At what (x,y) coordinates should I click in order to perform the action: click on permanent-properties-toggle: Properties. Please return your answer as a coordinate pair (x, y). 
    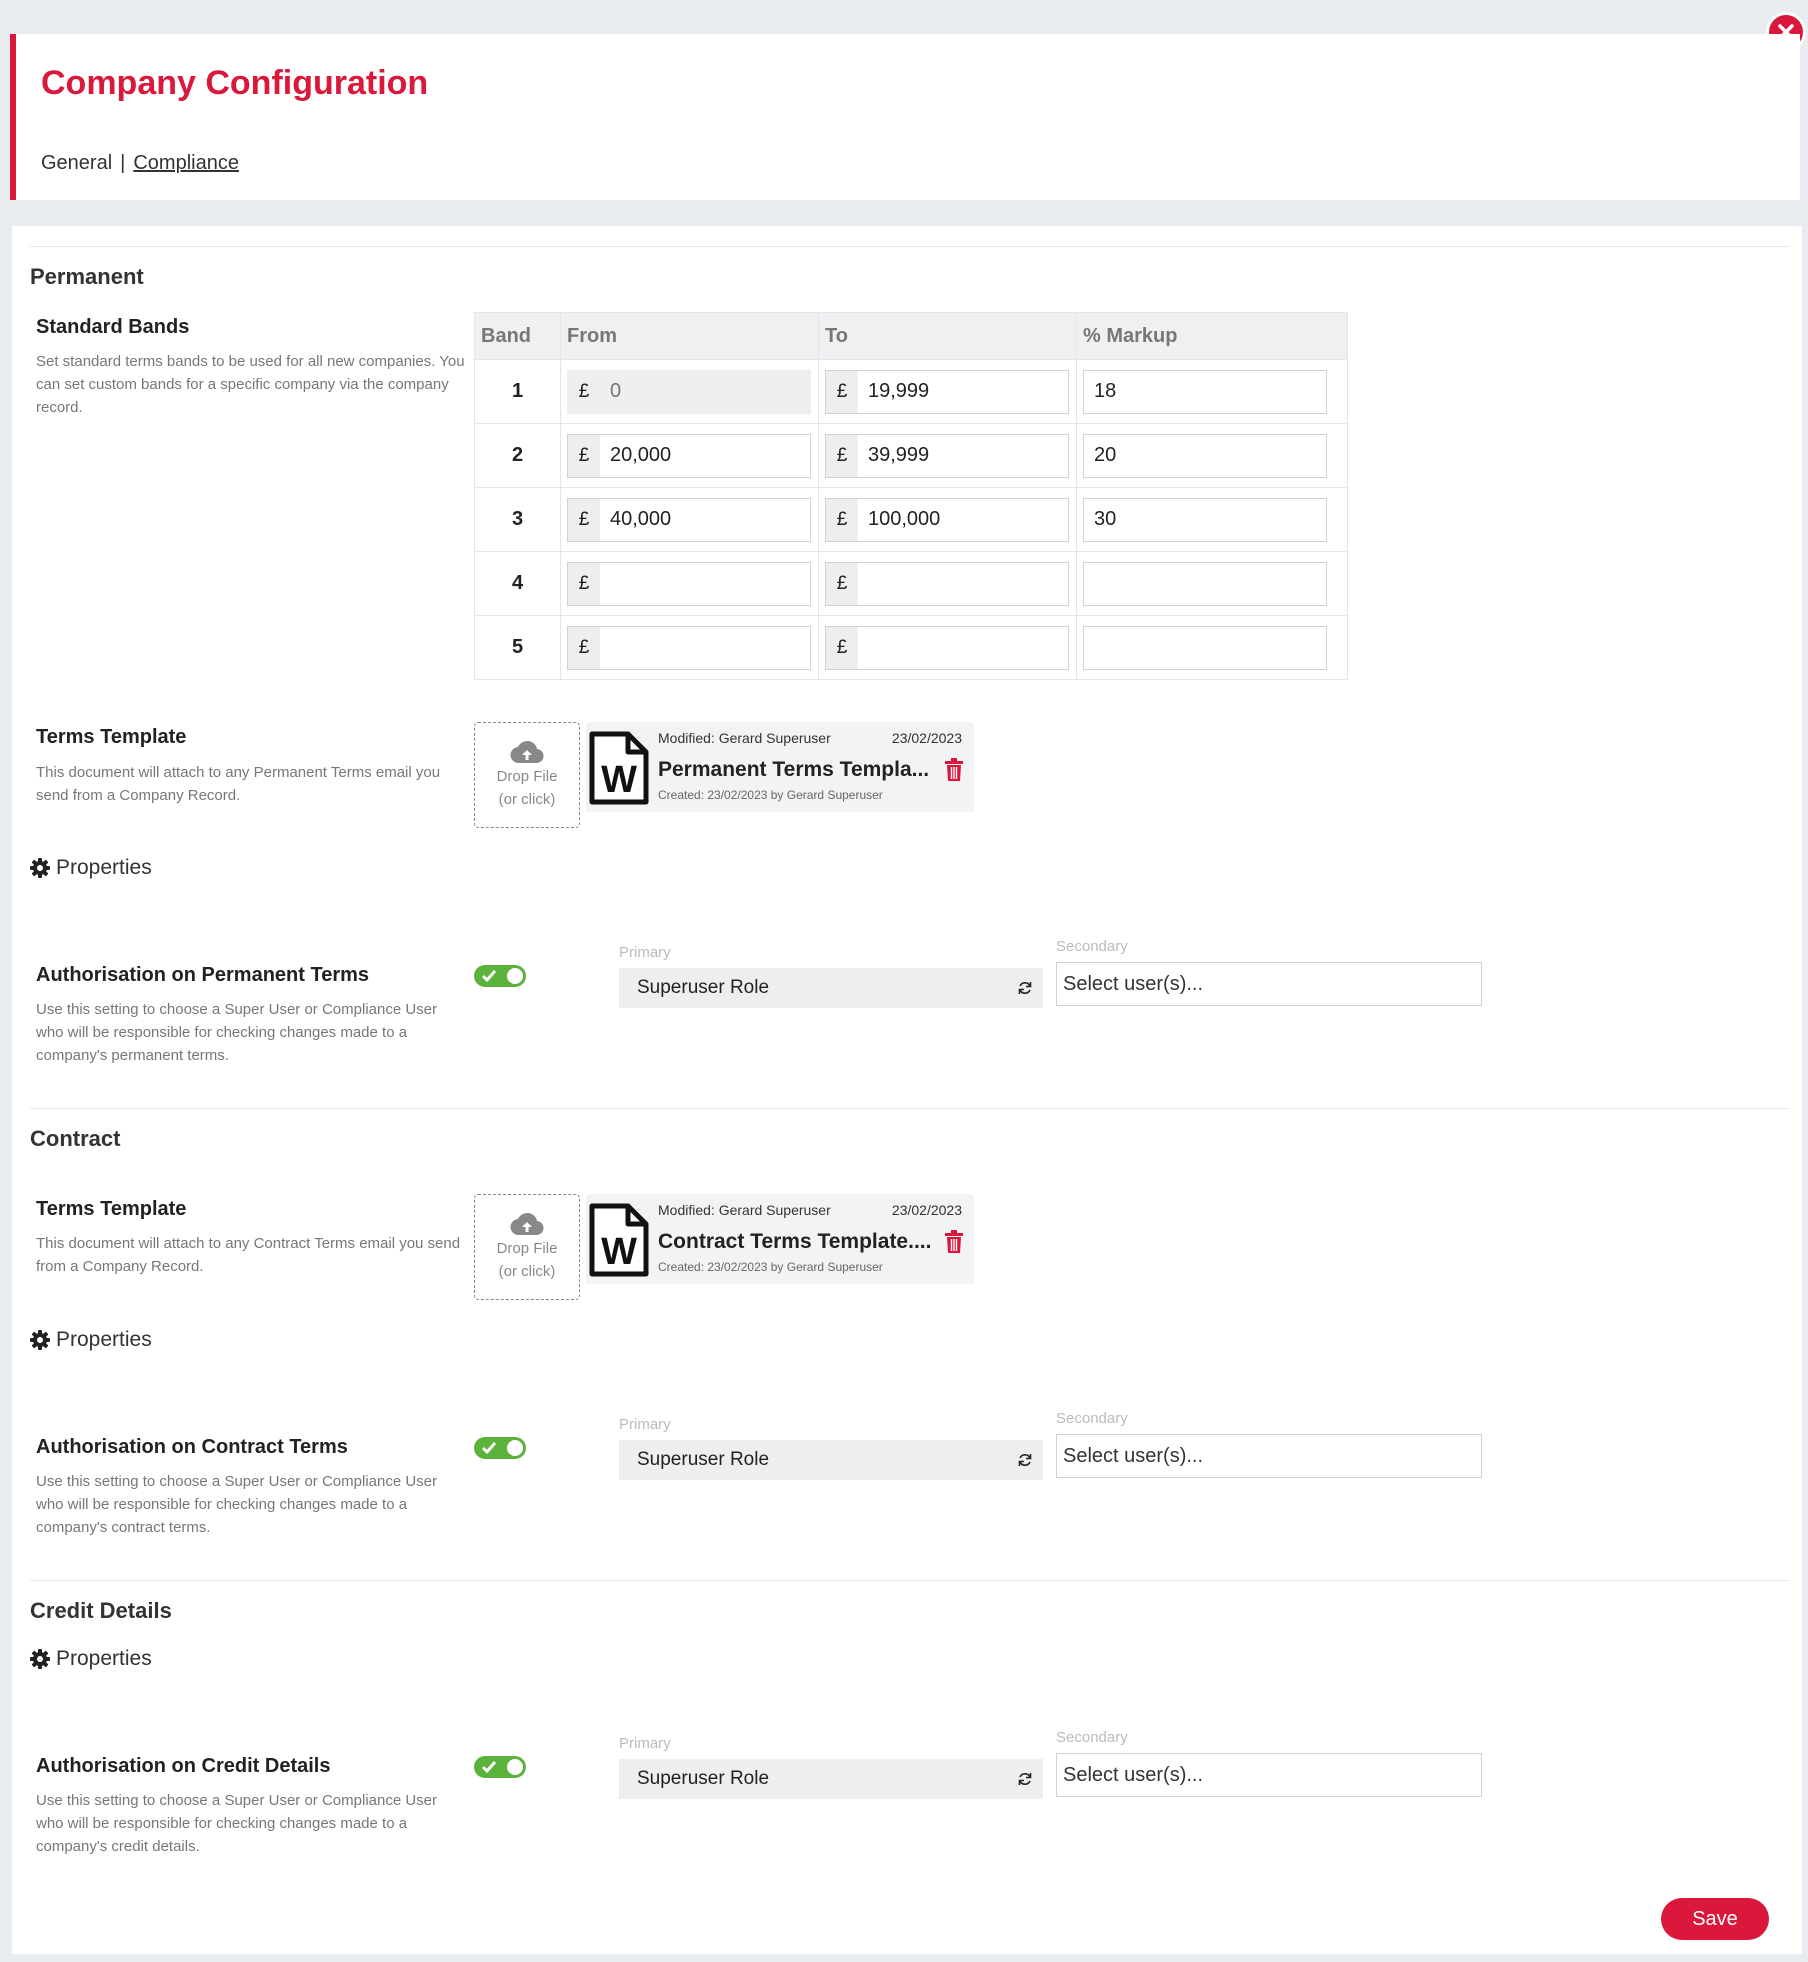
    Looking at the image, I should click on (91, 868).